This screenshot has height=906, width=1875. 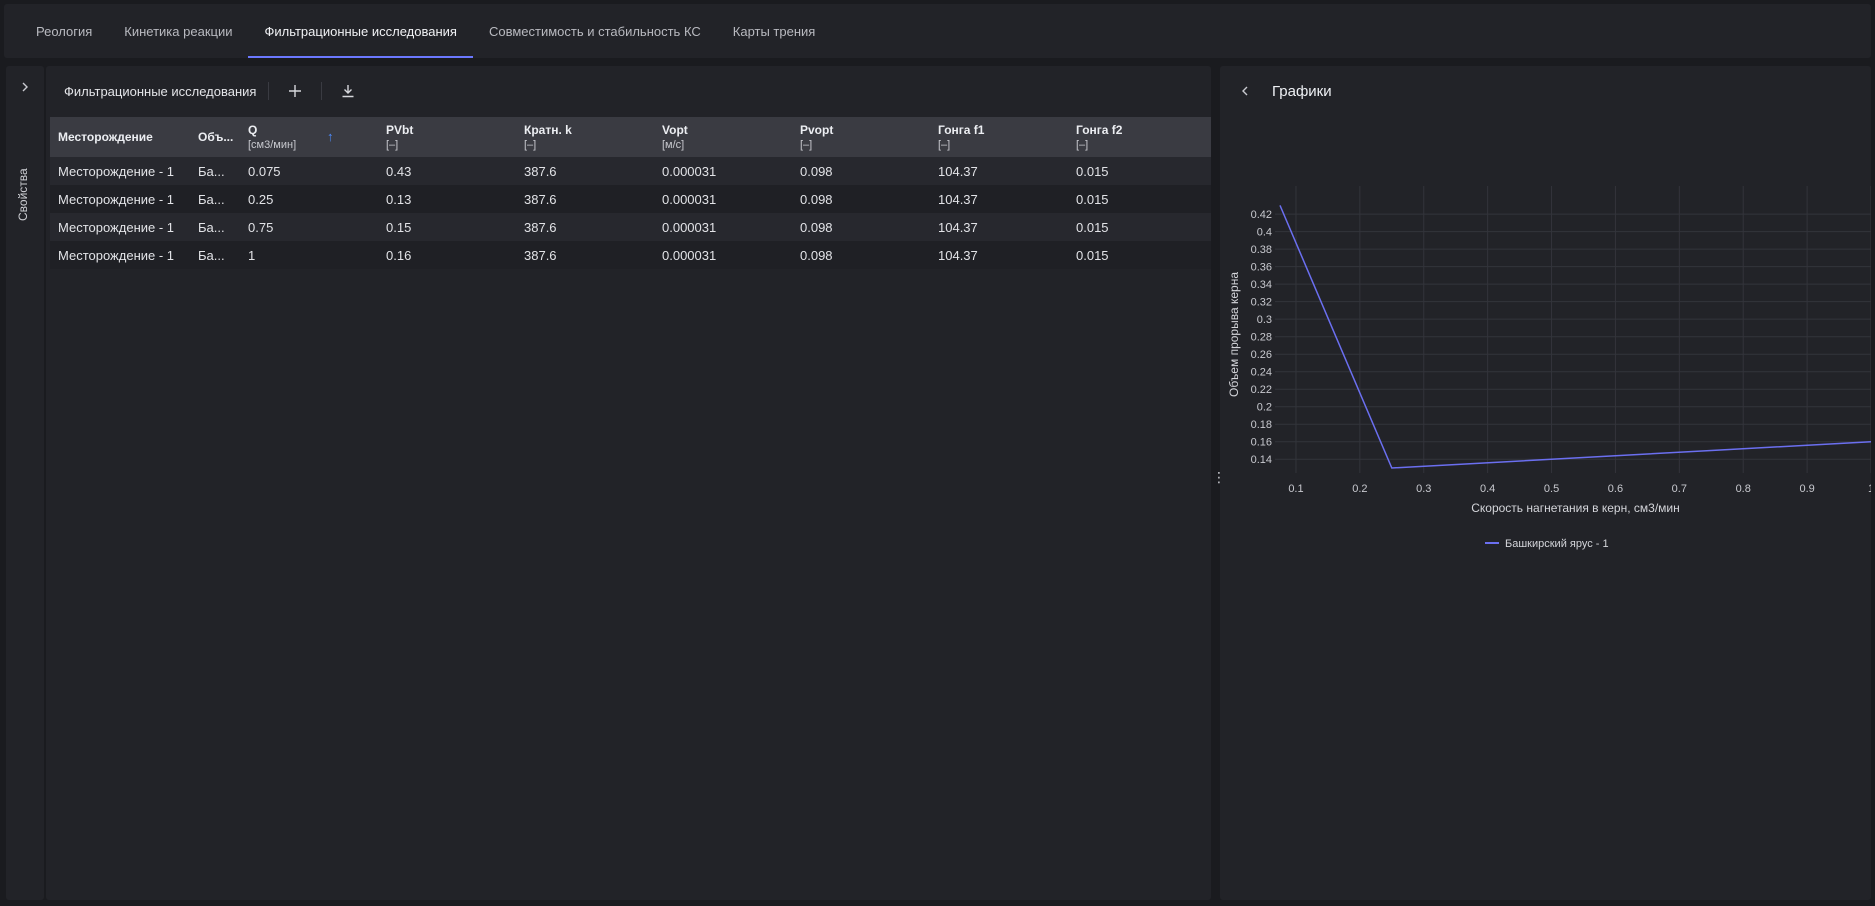 What do you see at coordinates (1261, 460) in the screenshot?
I see `y-tick-label: 0.14` at bounding box center [1261, 460].